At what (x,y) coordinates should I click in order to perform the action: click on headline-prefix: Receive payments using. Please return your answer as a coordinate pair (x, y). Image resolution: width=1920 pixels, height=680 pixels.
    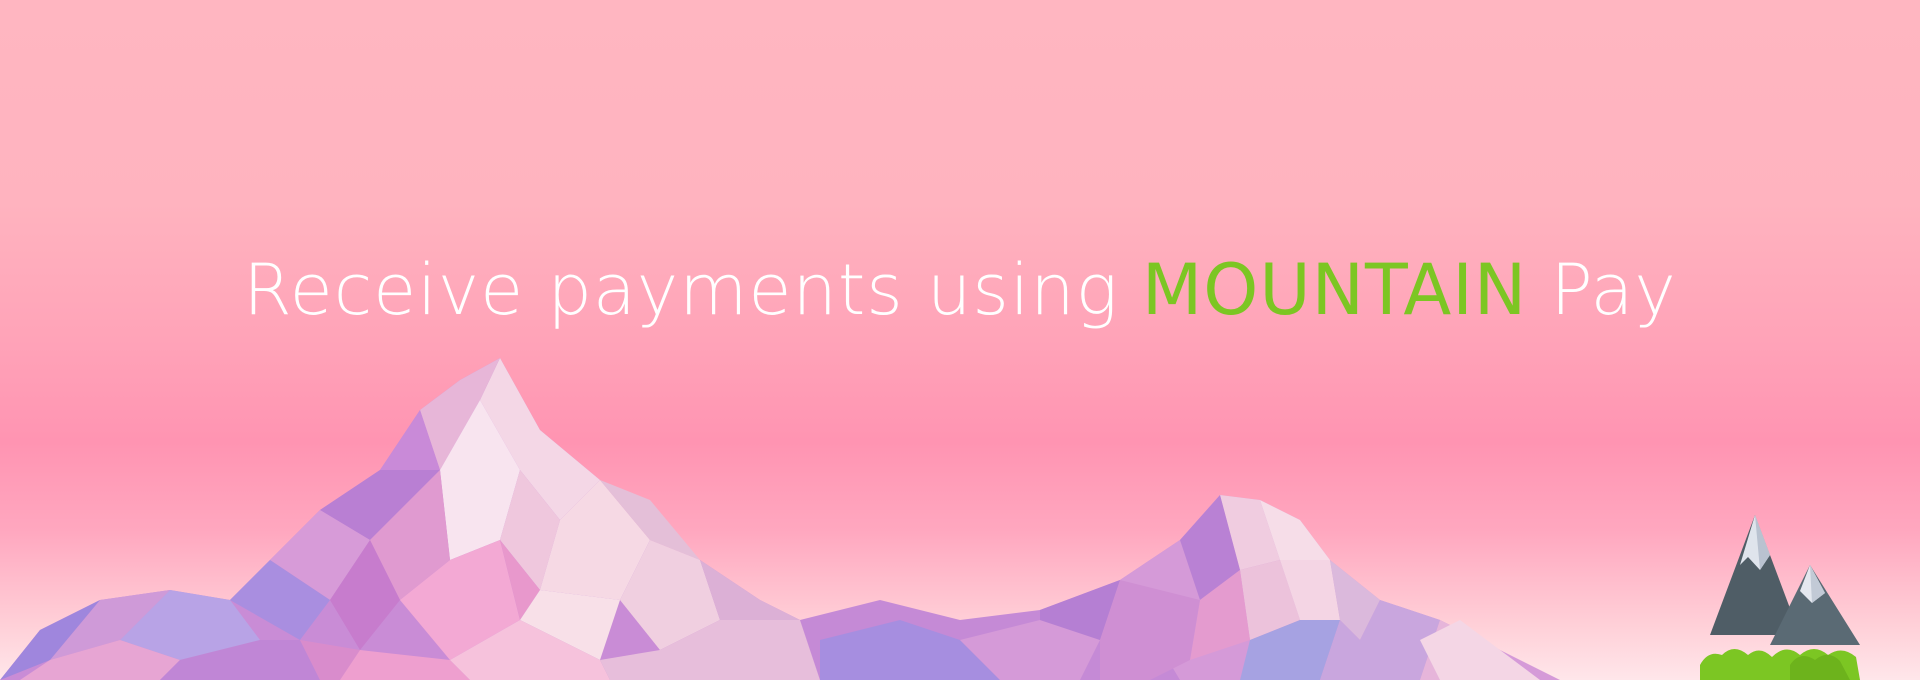
    Looking at the image, I should click on (692, 290).